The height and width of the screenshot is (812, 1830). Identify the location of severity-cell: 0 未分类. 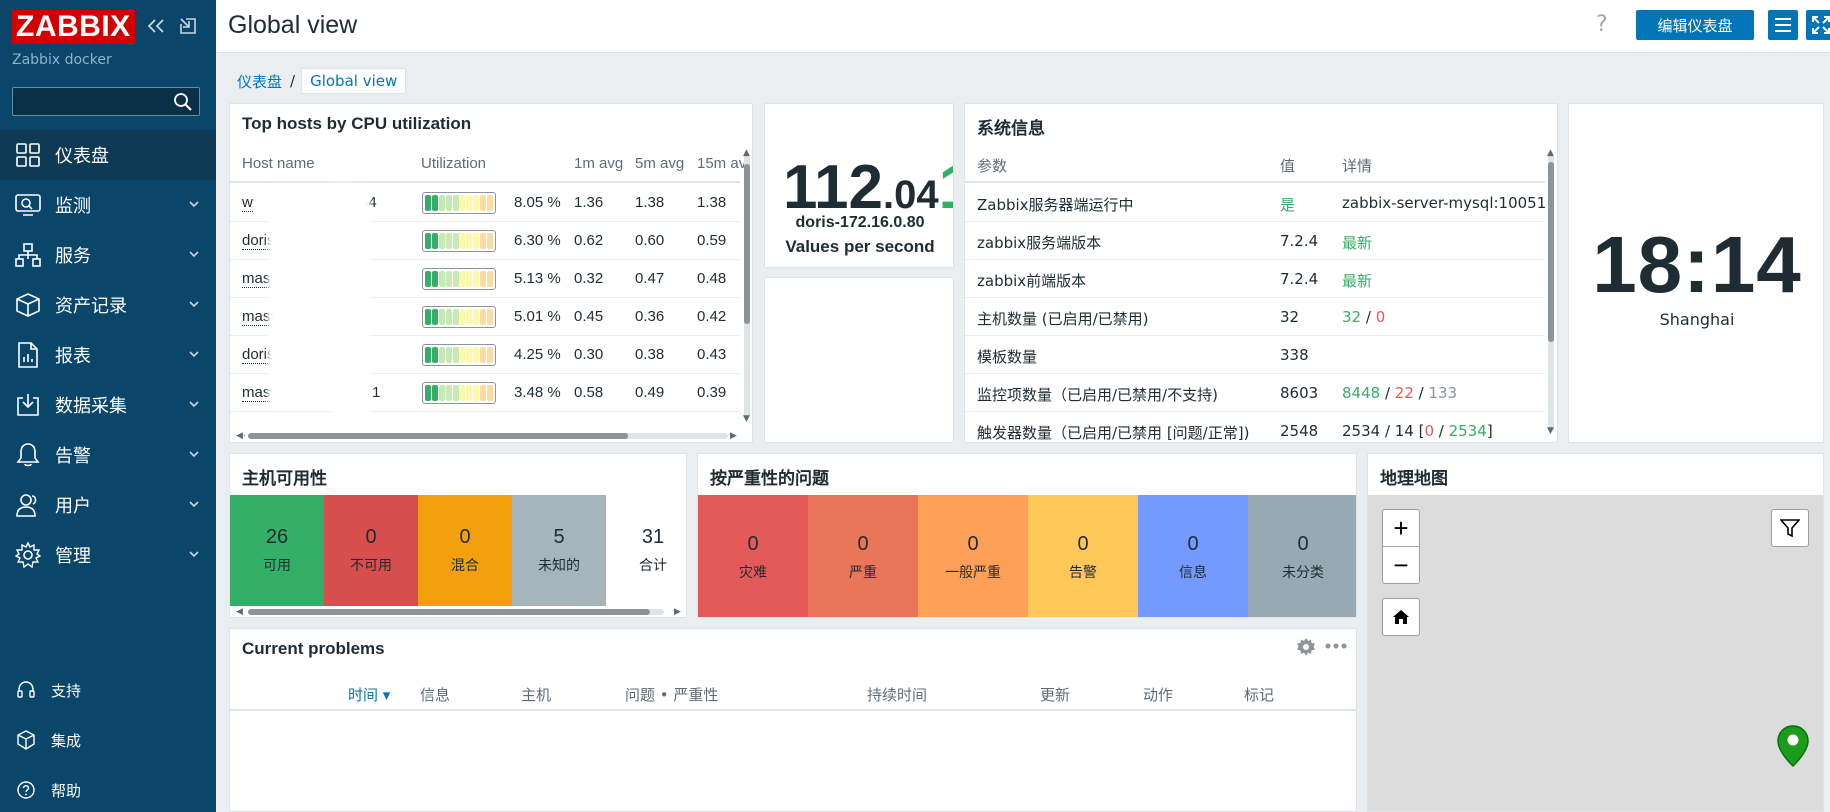
(1302, 556).